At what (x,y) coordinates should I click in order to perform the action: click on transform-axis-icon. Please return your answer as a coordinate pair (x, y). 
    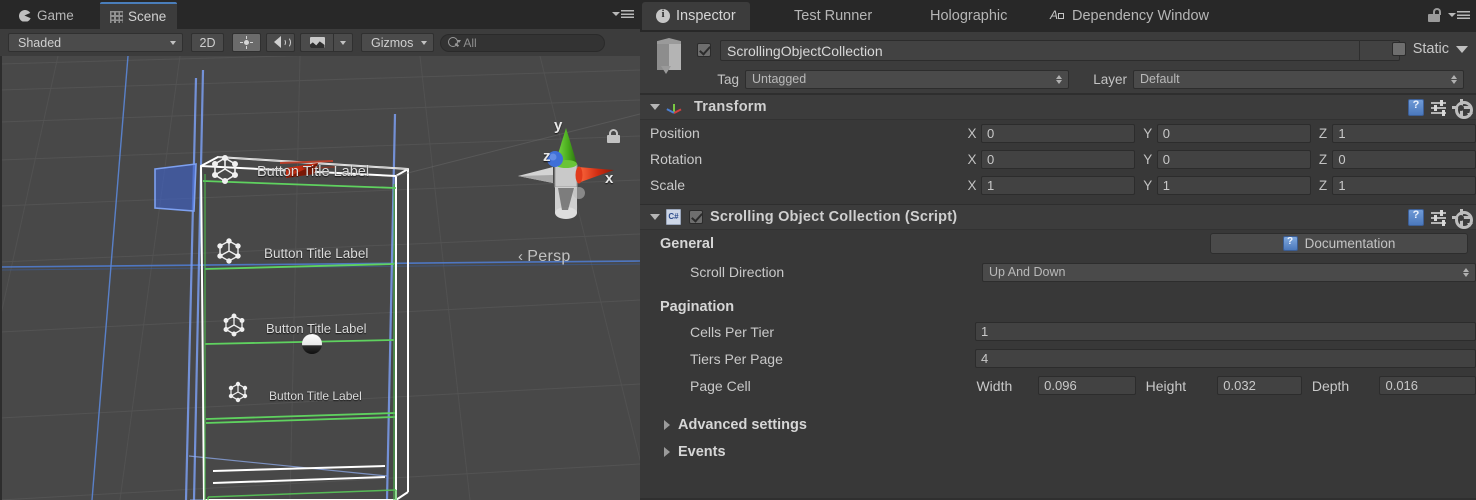
    Looking at the image, I should click on (674, 107).